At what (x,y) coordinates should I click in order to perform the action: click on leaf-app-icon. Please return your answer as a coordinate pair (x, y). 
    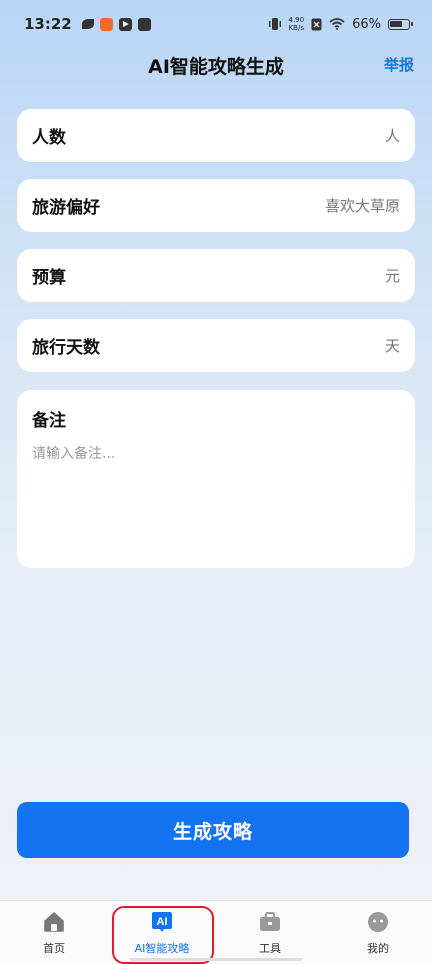
    Looking at the image, I should click on (87, 24).